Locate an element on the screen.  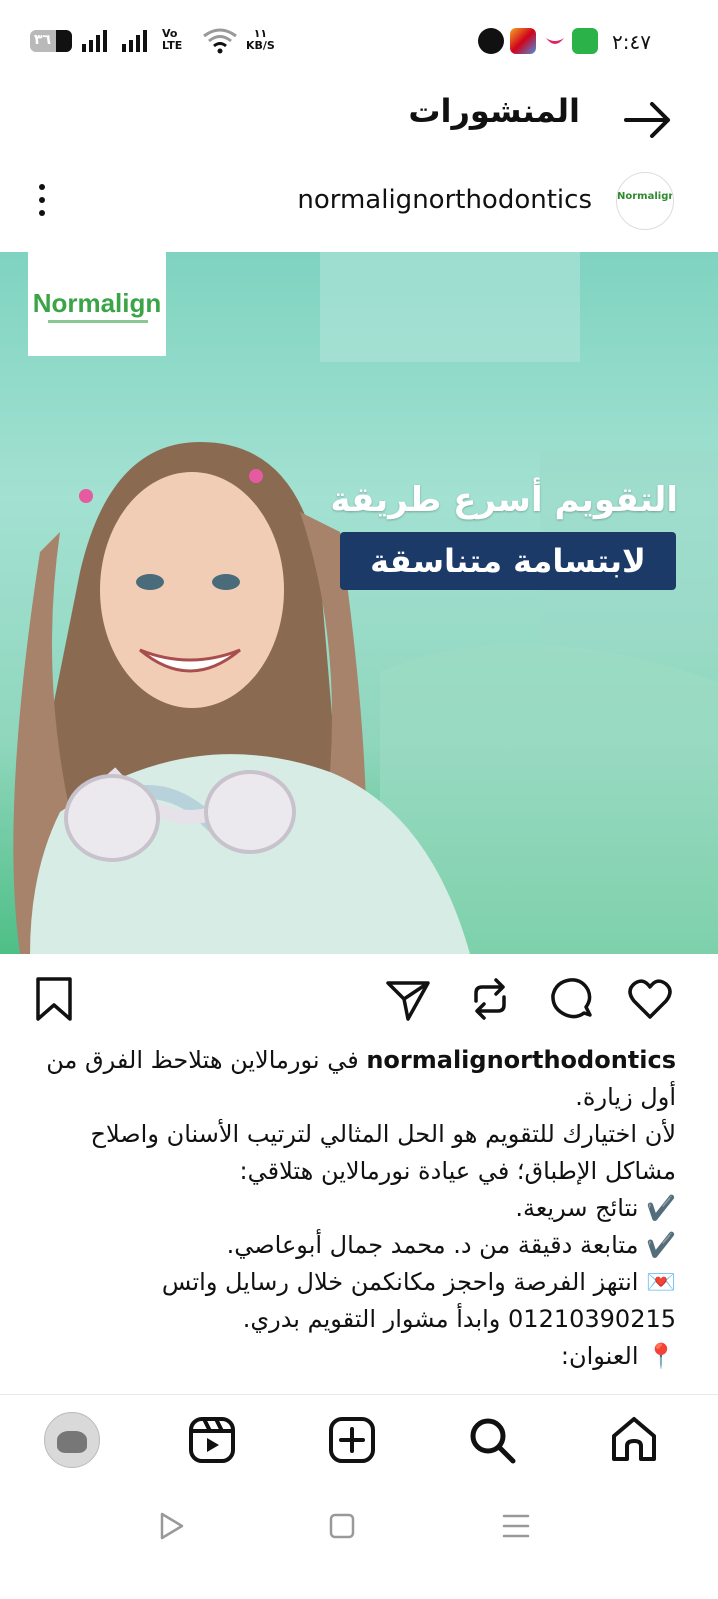
post-avatar: Normalign is located at coordinates (645, 201).